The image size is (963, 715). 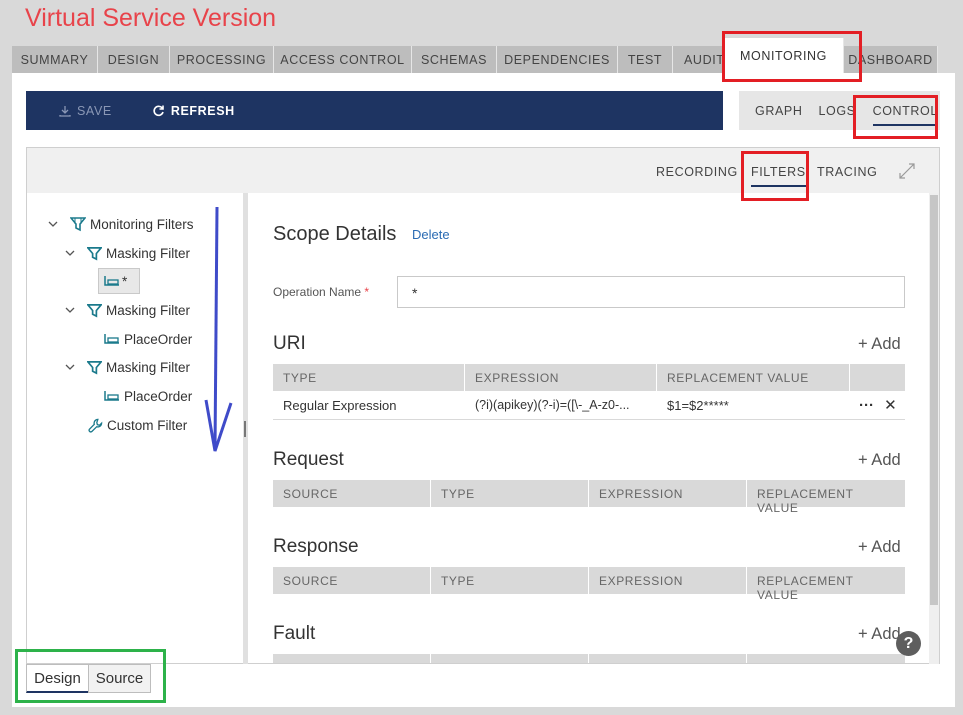 I want to click on save-button: SAVE, so click(x=85, y=111).